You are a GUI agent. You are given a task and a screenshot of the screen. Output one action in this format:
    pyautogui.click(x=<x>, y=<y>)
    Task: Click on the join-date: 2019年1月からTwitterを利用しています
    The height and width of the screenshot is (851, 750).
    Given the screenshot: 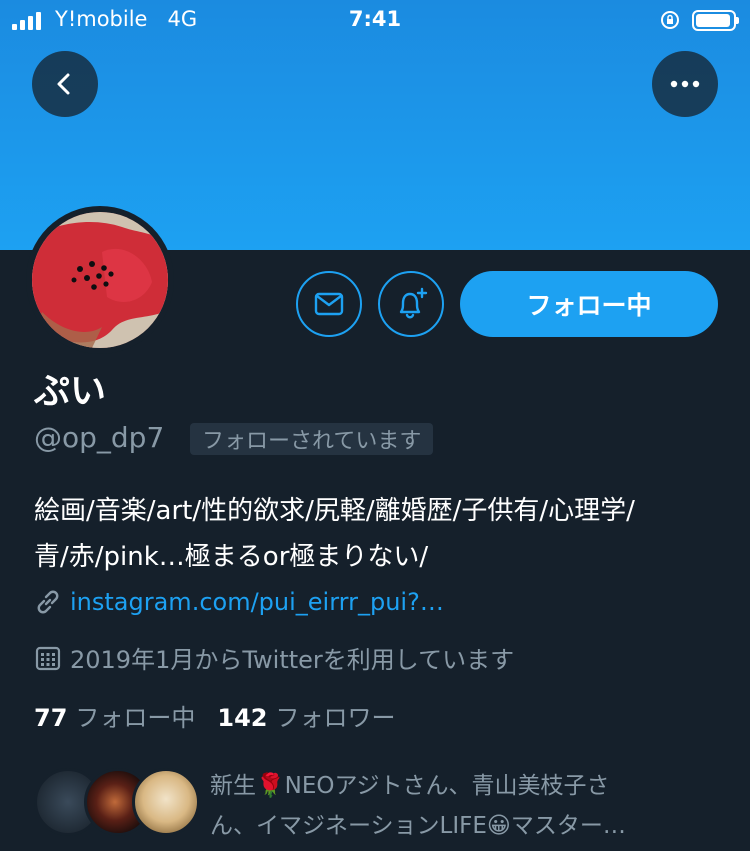 What is the action you would take?
    pyautogui.click(x=274, y=657)
    